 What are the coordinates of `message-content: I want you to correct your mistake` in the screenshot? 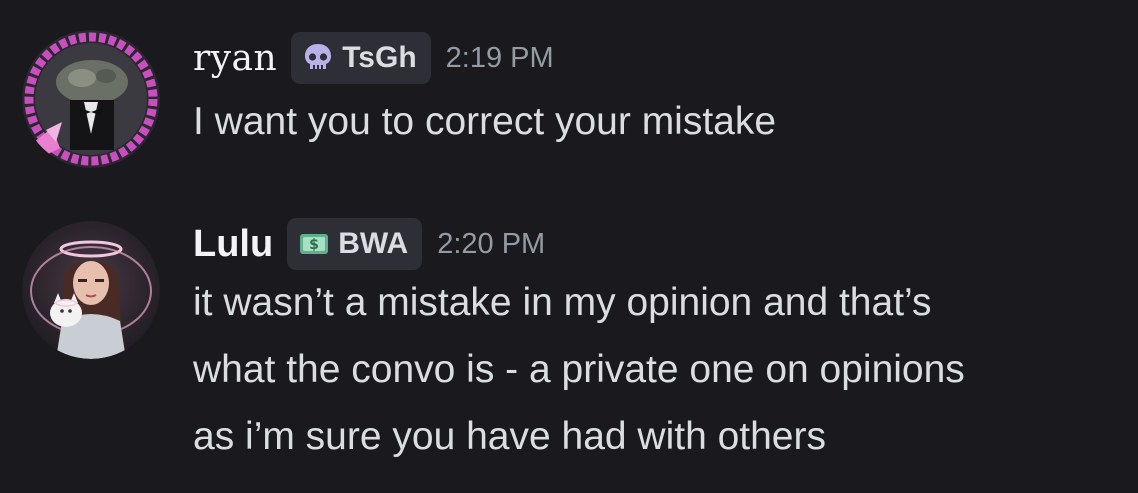 It's located at (655, 121).